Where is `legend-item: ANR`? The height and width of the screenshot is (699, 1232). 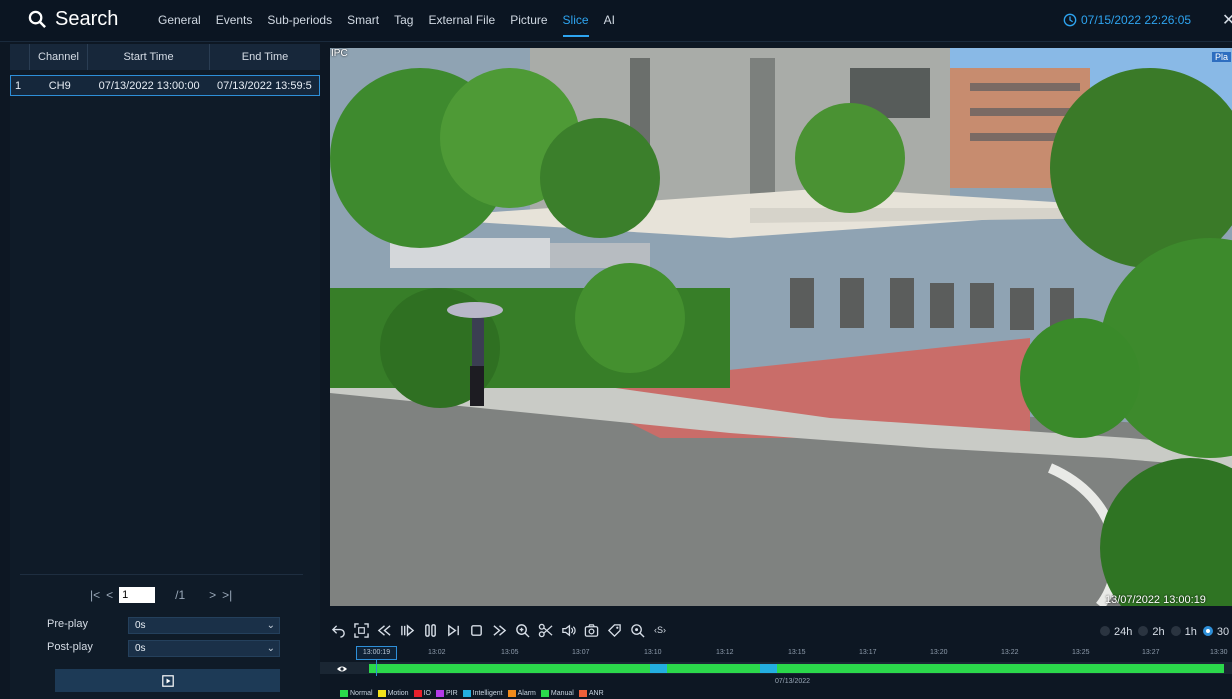
legend-item: ANR is located at coordinates (591, 693).